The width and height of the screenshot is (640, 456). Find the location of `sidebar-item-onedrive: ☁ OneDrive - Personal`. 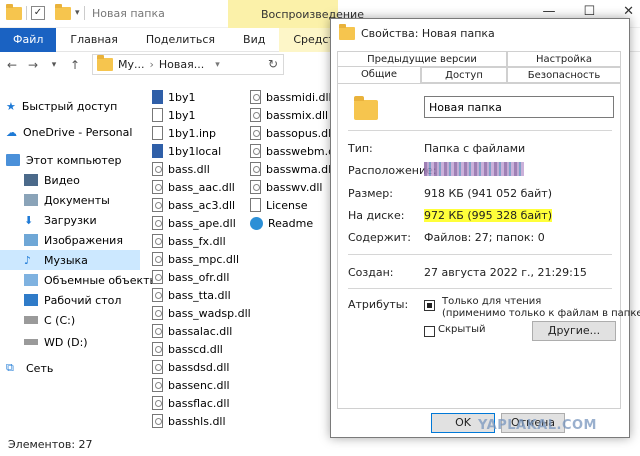

sidebar-item-onedrive: ☁ OneDrive - Personal is located at coordinates (76, 132).